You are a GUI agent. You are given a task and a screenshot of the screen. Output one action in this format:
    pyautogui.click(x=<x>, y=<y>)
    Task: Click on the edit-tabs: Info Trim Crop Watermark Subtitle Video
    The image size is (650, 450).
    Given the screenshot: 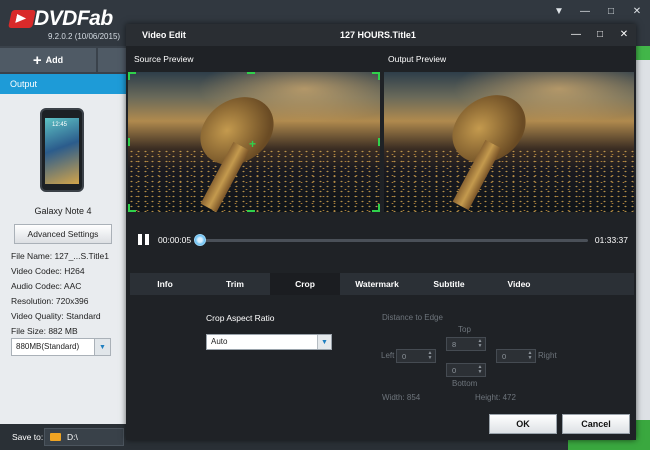 What is the action you would take?
    pyautogui.click(x=382, y=284)
    